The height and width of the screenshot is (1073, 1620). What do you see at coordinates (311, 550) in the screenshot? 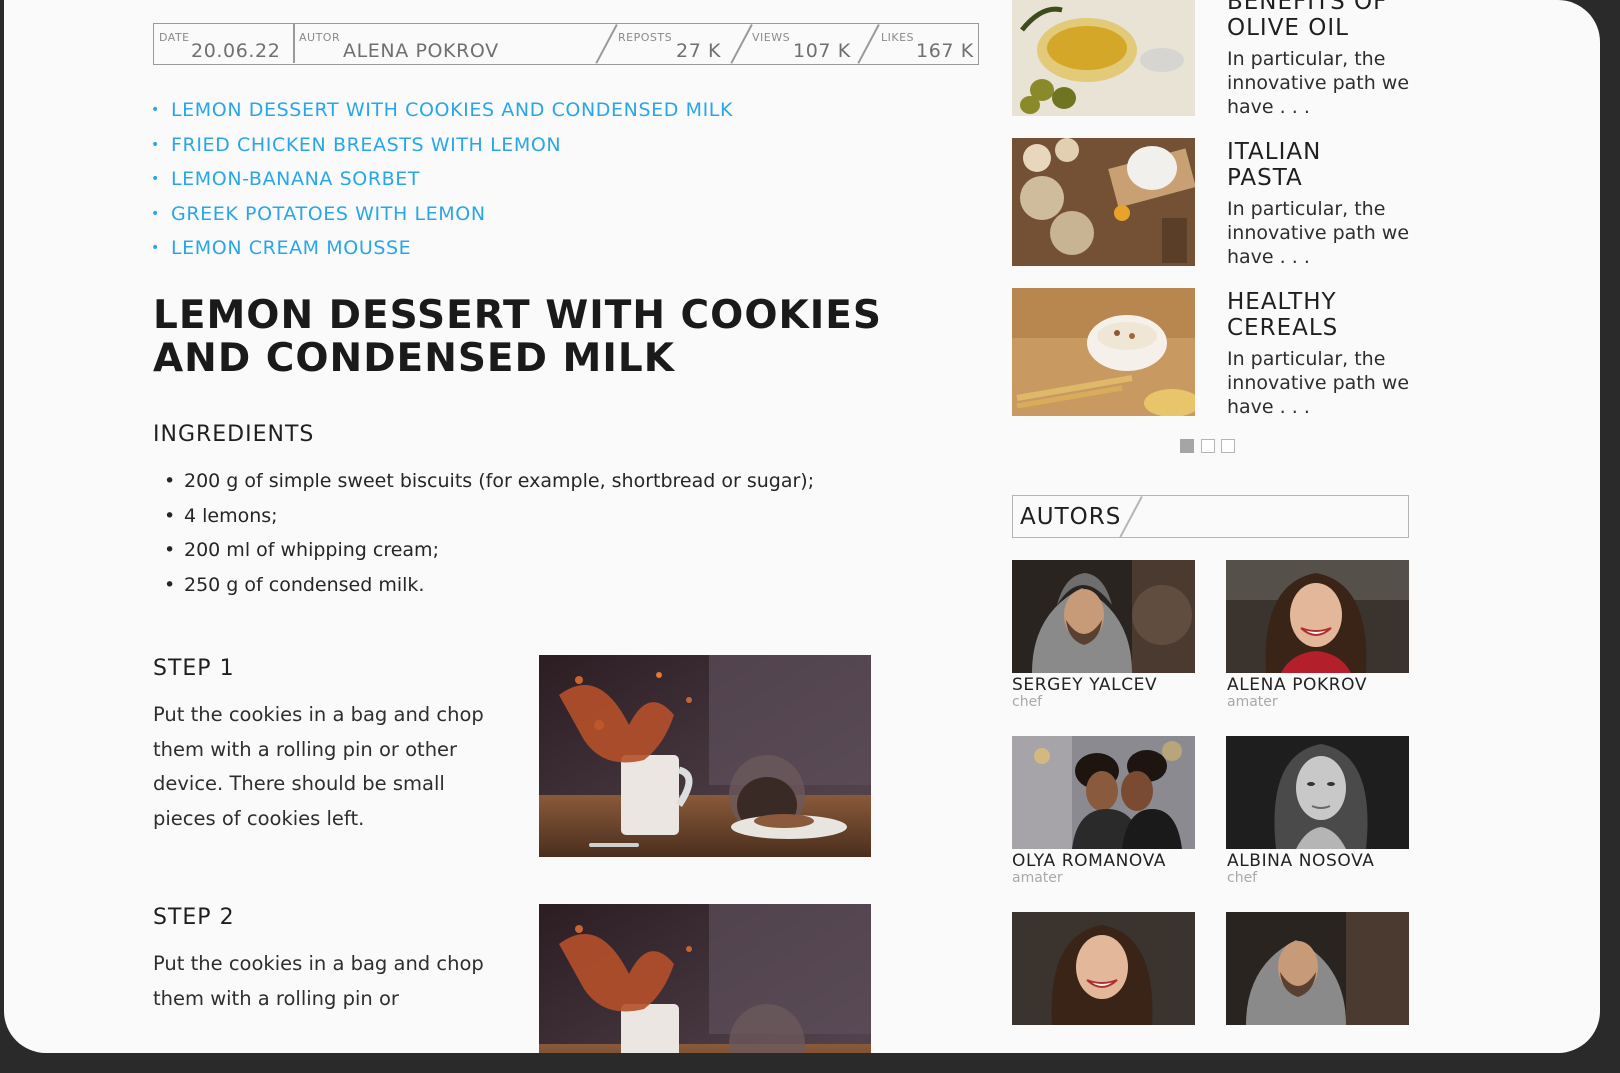
I see `ingredient-text: 200 ml of whipping cream;` at bounding box center [311, 550].